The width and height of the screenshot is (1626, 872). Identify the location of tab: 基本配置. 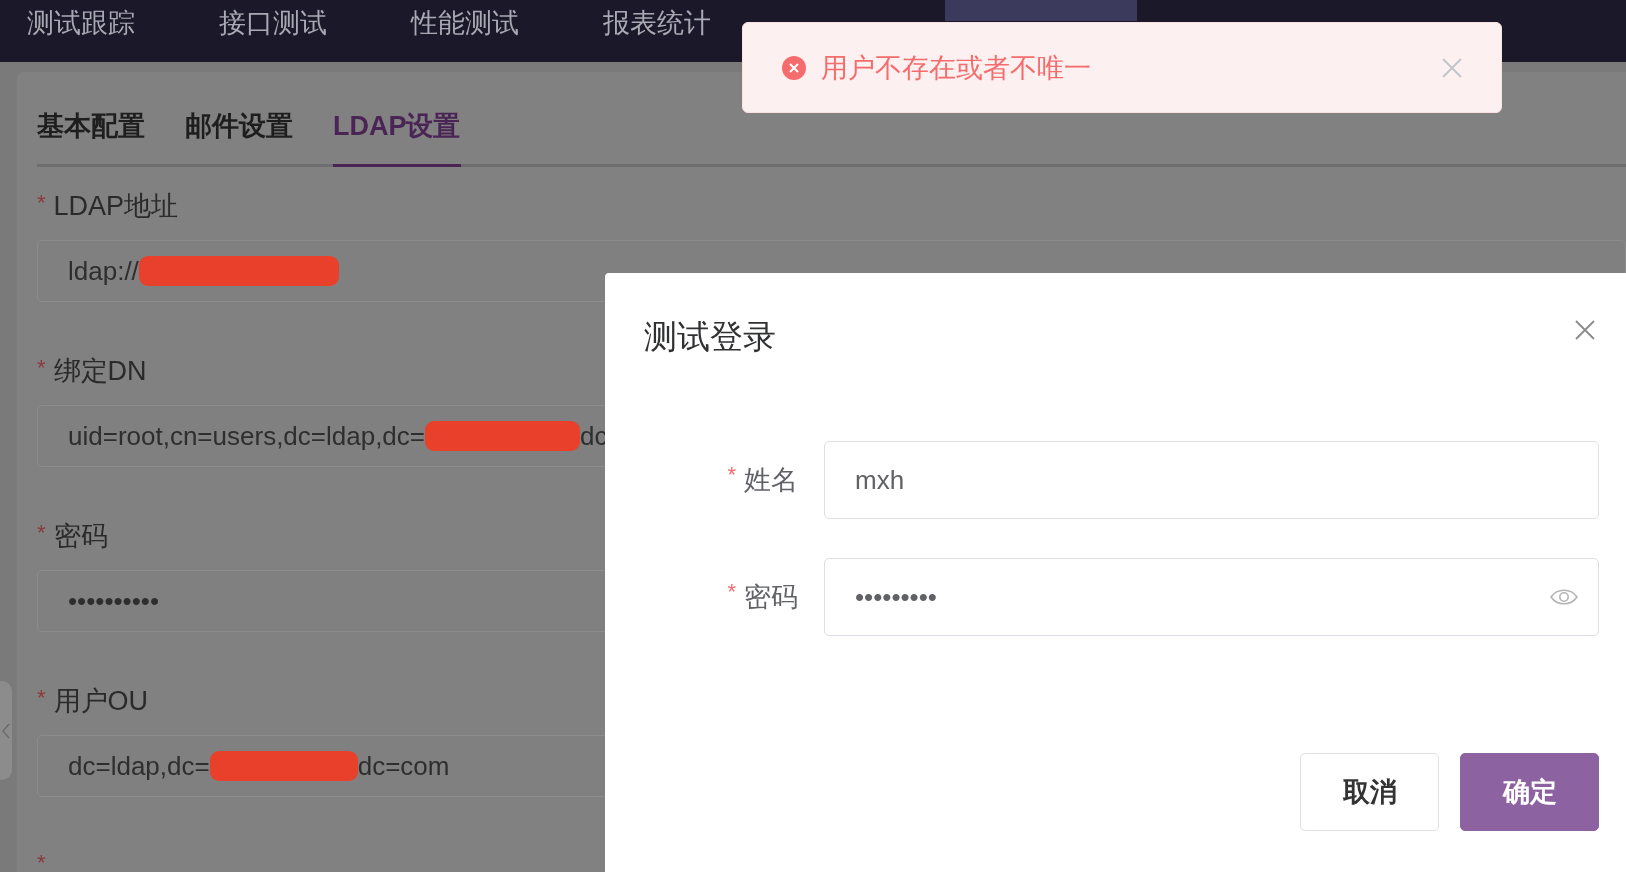
(91, 137).